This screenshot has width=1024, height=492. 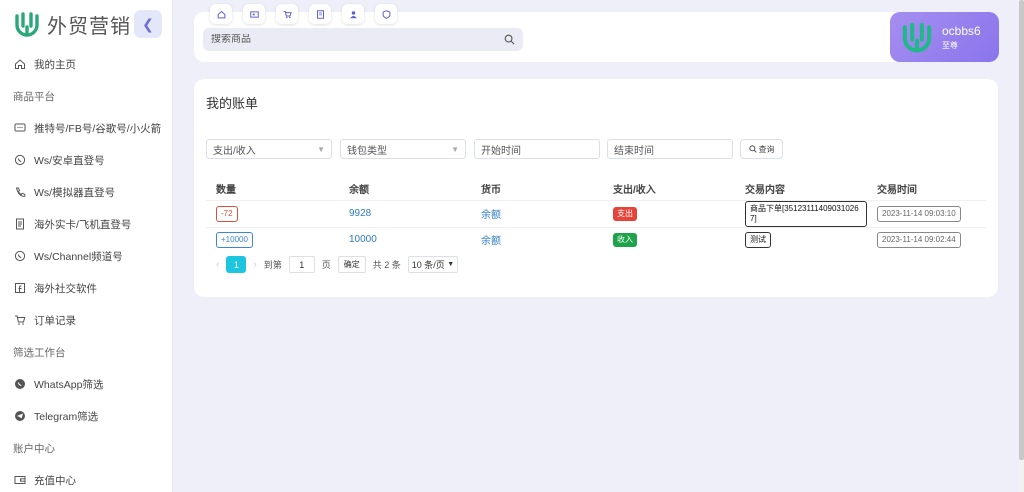 What do you see at coordinates (217, 264) in the screenshot?
I see `prev-page-button: ‹` at bounding box center [217, 264].